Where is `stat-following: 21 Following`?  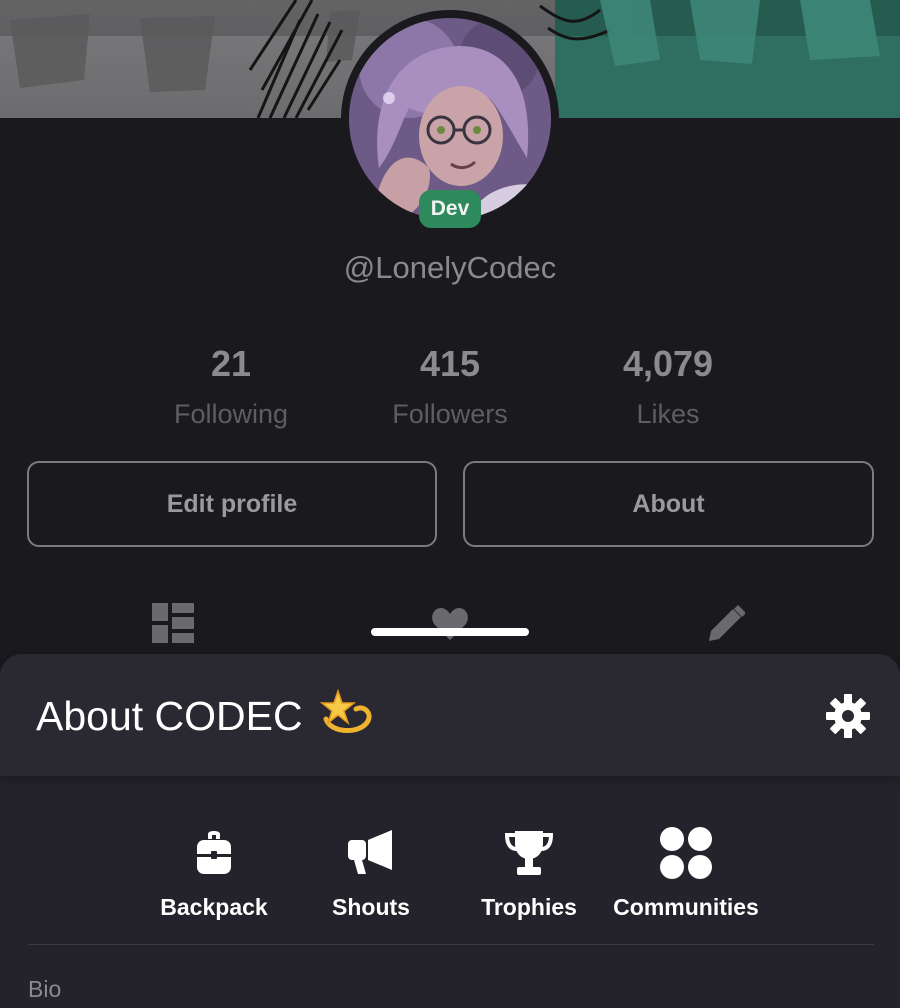 stat-following: 21 Following is located at coordinates (231, 390).